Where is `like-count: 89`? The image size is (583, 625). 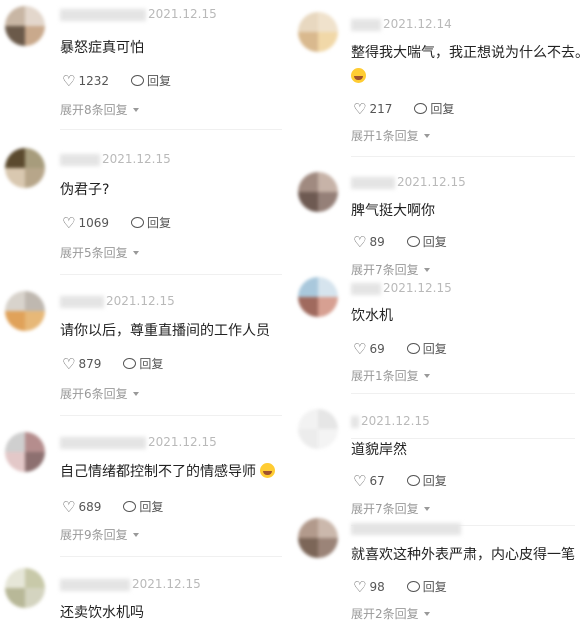 like-count: 89 is located at coordinates (377, 242).